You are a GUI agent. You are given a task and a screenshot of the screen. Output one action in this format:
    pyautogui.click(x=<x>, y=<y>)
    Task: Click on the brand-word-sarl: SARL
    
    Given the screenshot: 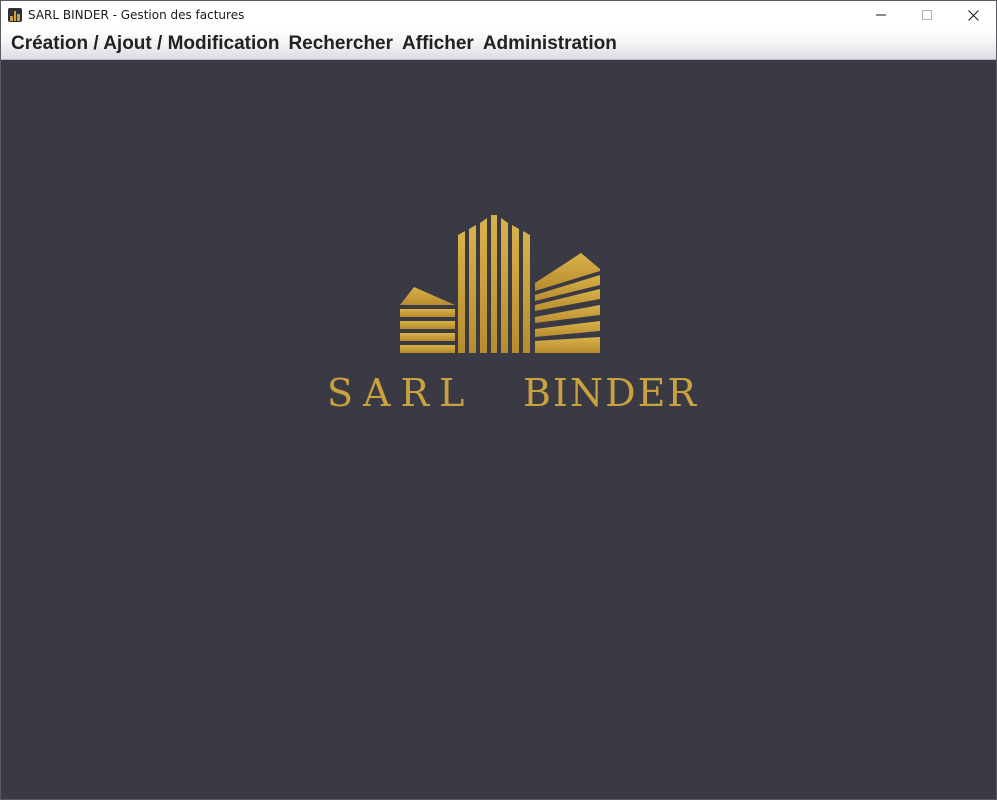 What is the action you would take?
    pyautogui.click(x=401, y=393)
    